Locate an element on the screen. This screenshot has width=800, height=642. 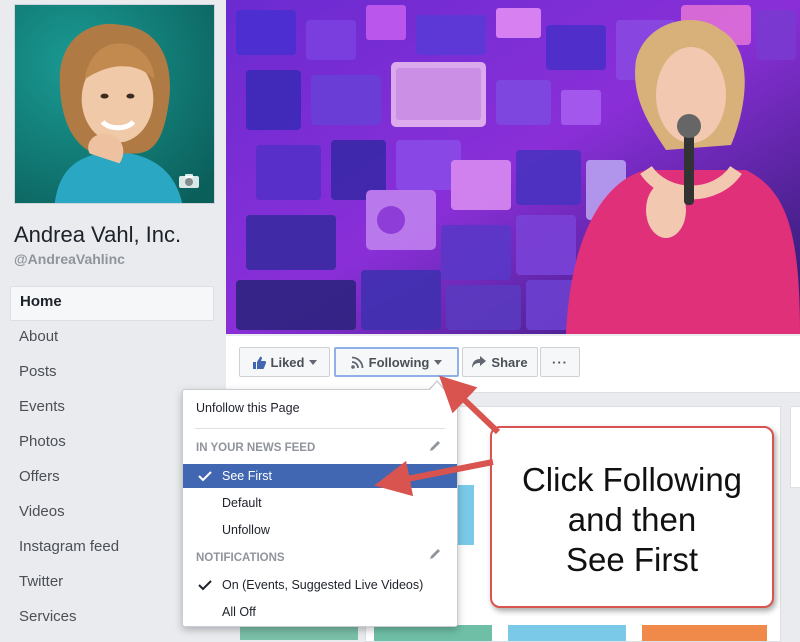
nav-item-home: Home is located at coordinates (112, 303).